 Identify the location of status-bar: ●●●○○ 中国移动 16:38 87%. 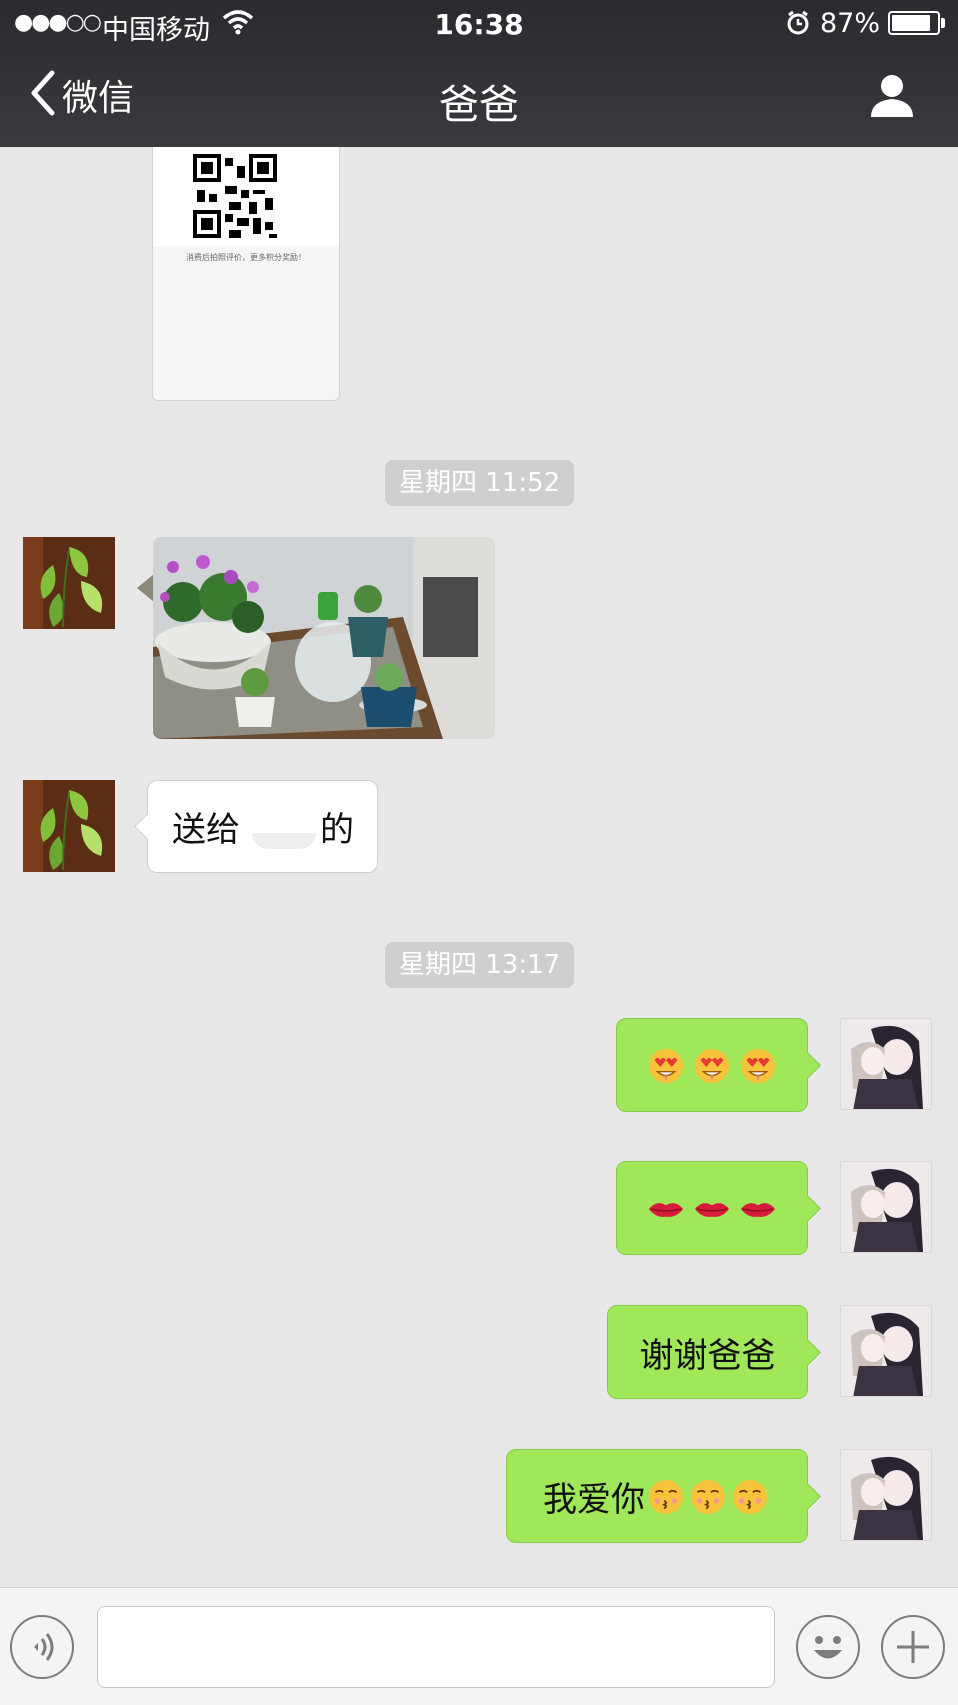
(479, 24).